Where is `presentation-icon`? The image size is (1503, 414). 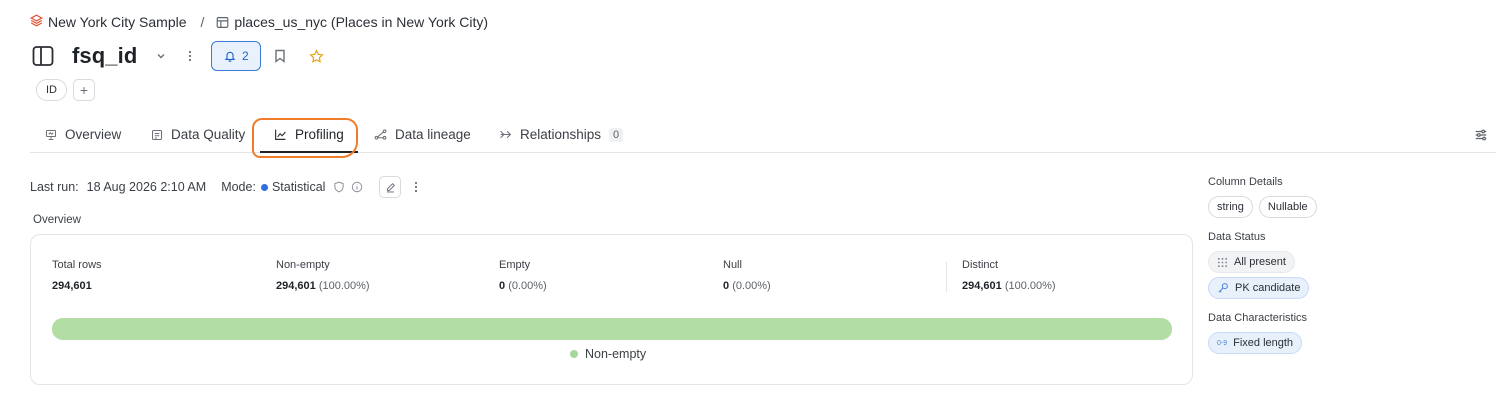
presentation-icon is located at coordinates (51, 135).